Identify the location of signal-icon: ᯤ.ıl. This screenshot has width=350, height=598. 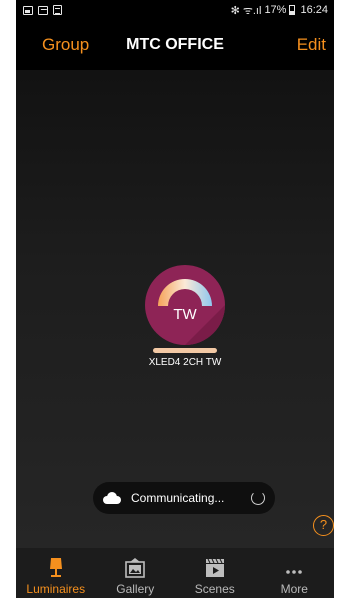
(252, 10).